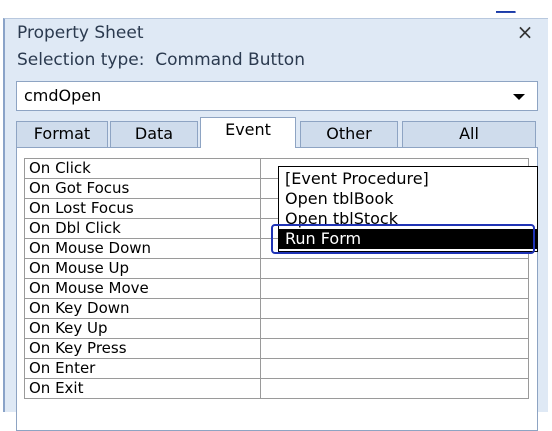 The width and height of the screenshot is (552, 431). I want to click on panel-title: Property Sheet, so click(80, 33).